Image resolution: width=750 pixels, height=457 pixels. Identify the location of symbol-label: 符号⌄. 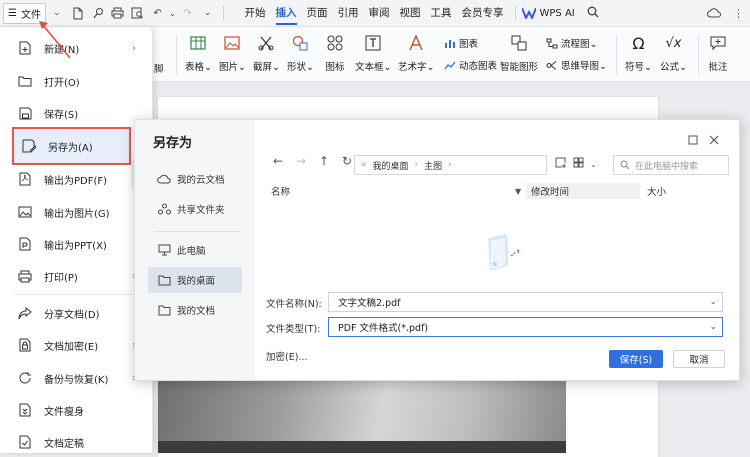
(638, 67).